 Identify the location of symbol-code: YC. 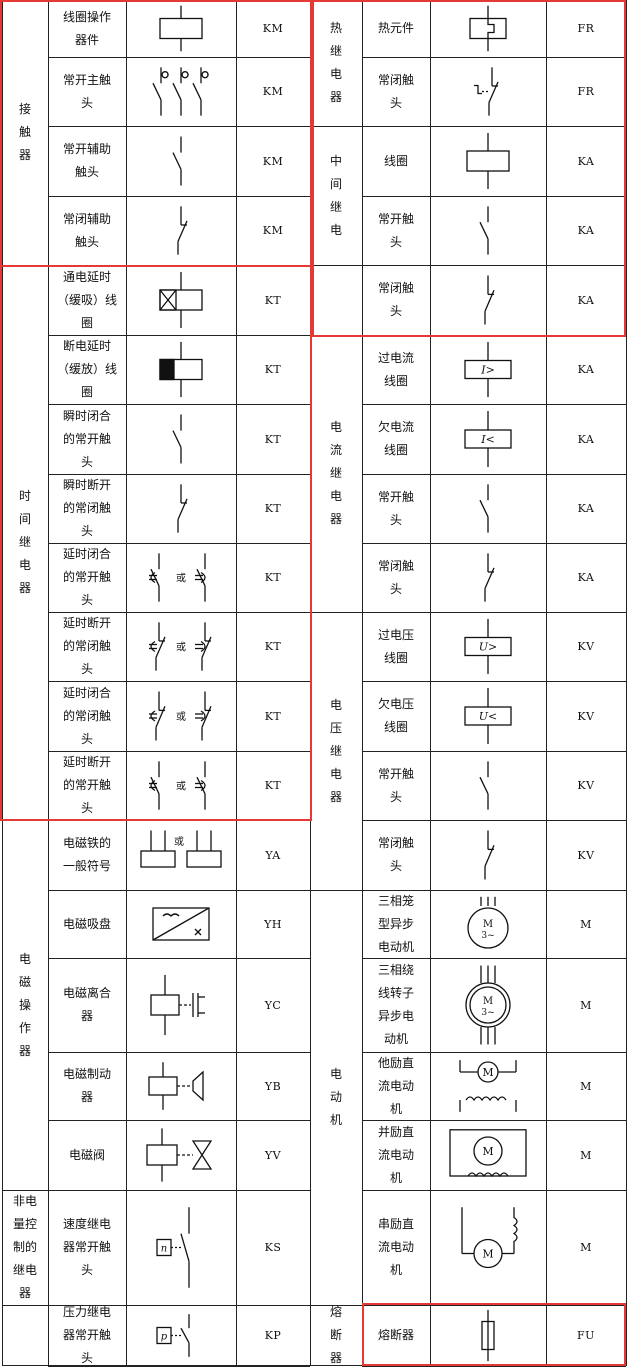
(273, 1005).